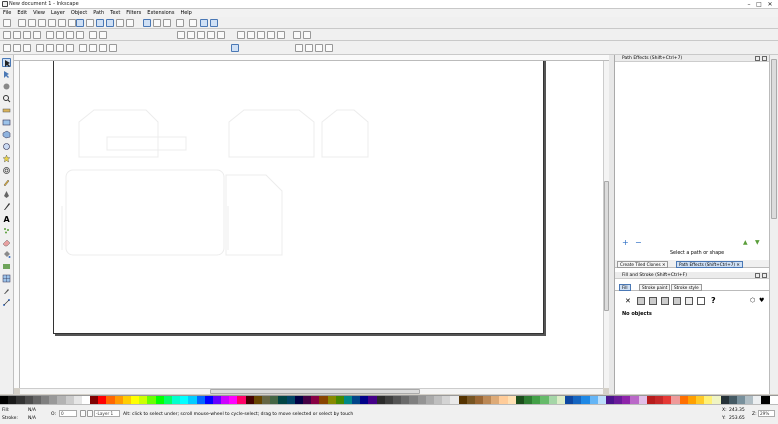  What do you see at coordinates (60, 48) in the screenshot?
I see `flip-horizontal-icon` at bounding box center [60, 48].